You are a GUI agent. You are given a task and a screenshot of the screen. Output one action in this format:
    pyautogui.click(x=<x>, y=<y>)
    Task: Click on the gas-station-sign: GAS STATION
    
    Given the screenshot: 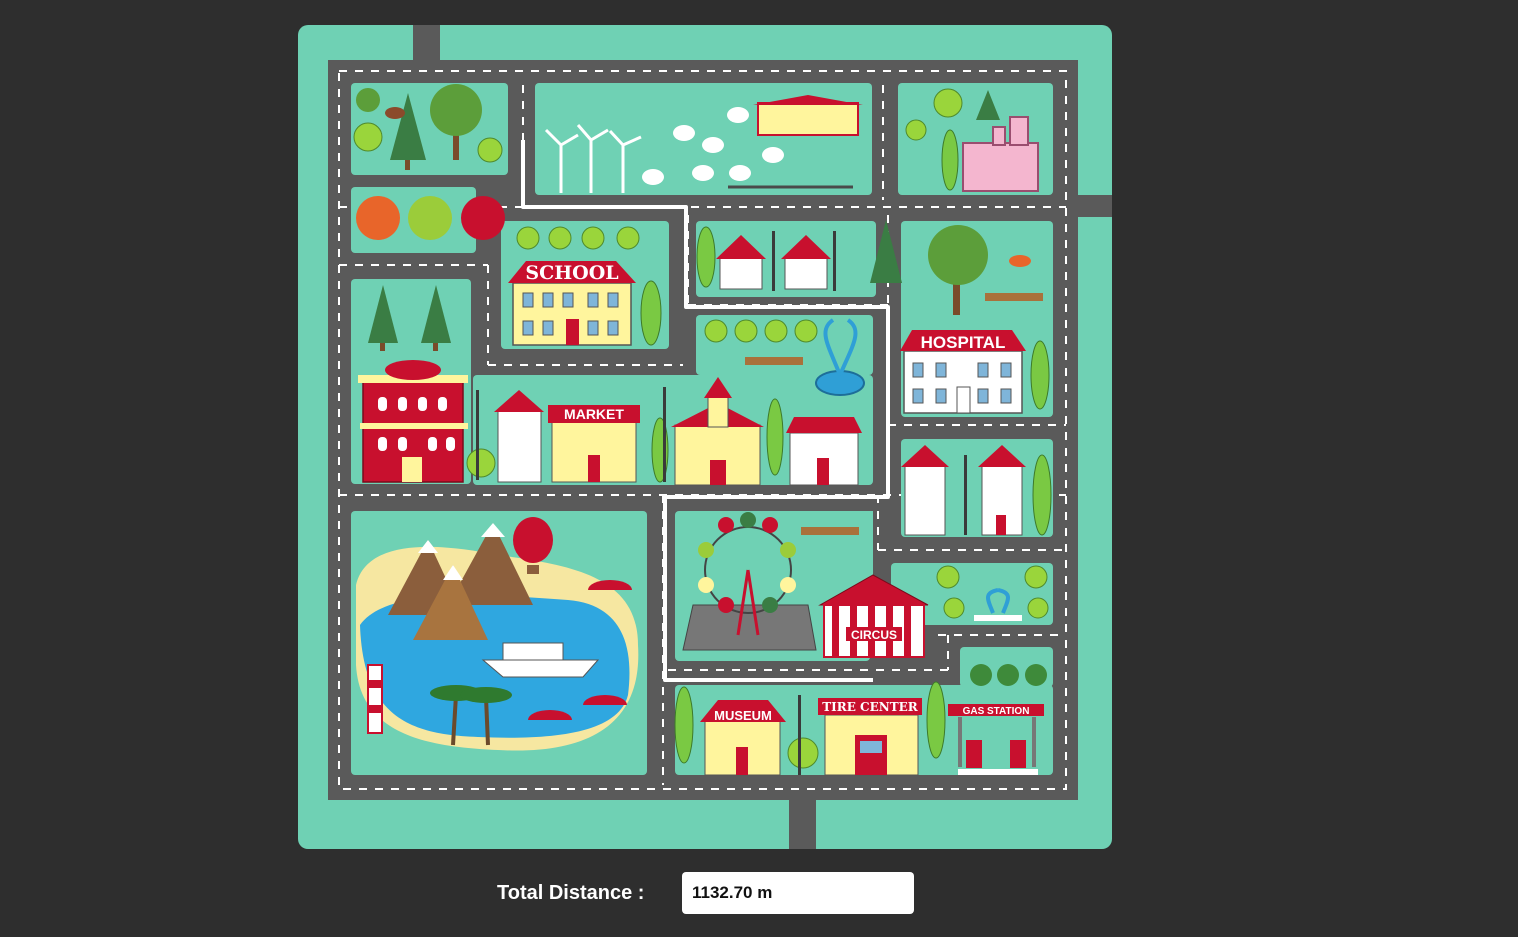 What is the action you would take?
    pyautogui.click(x=996, y=711)
    